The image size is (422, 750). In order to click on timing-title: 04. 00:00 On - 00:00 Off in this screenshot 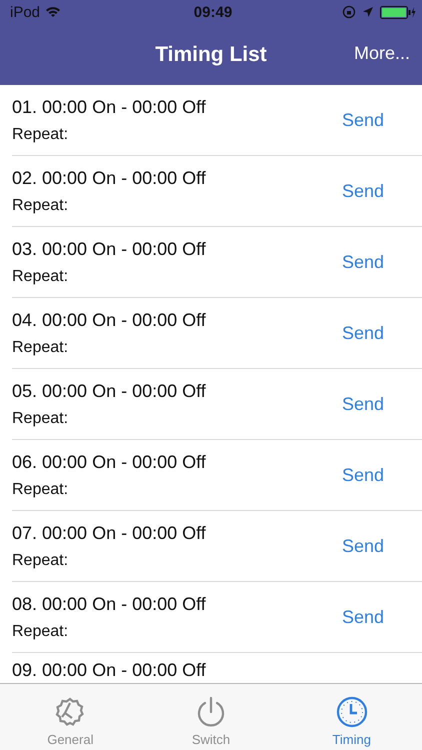, I will do `click(109, 320)`.